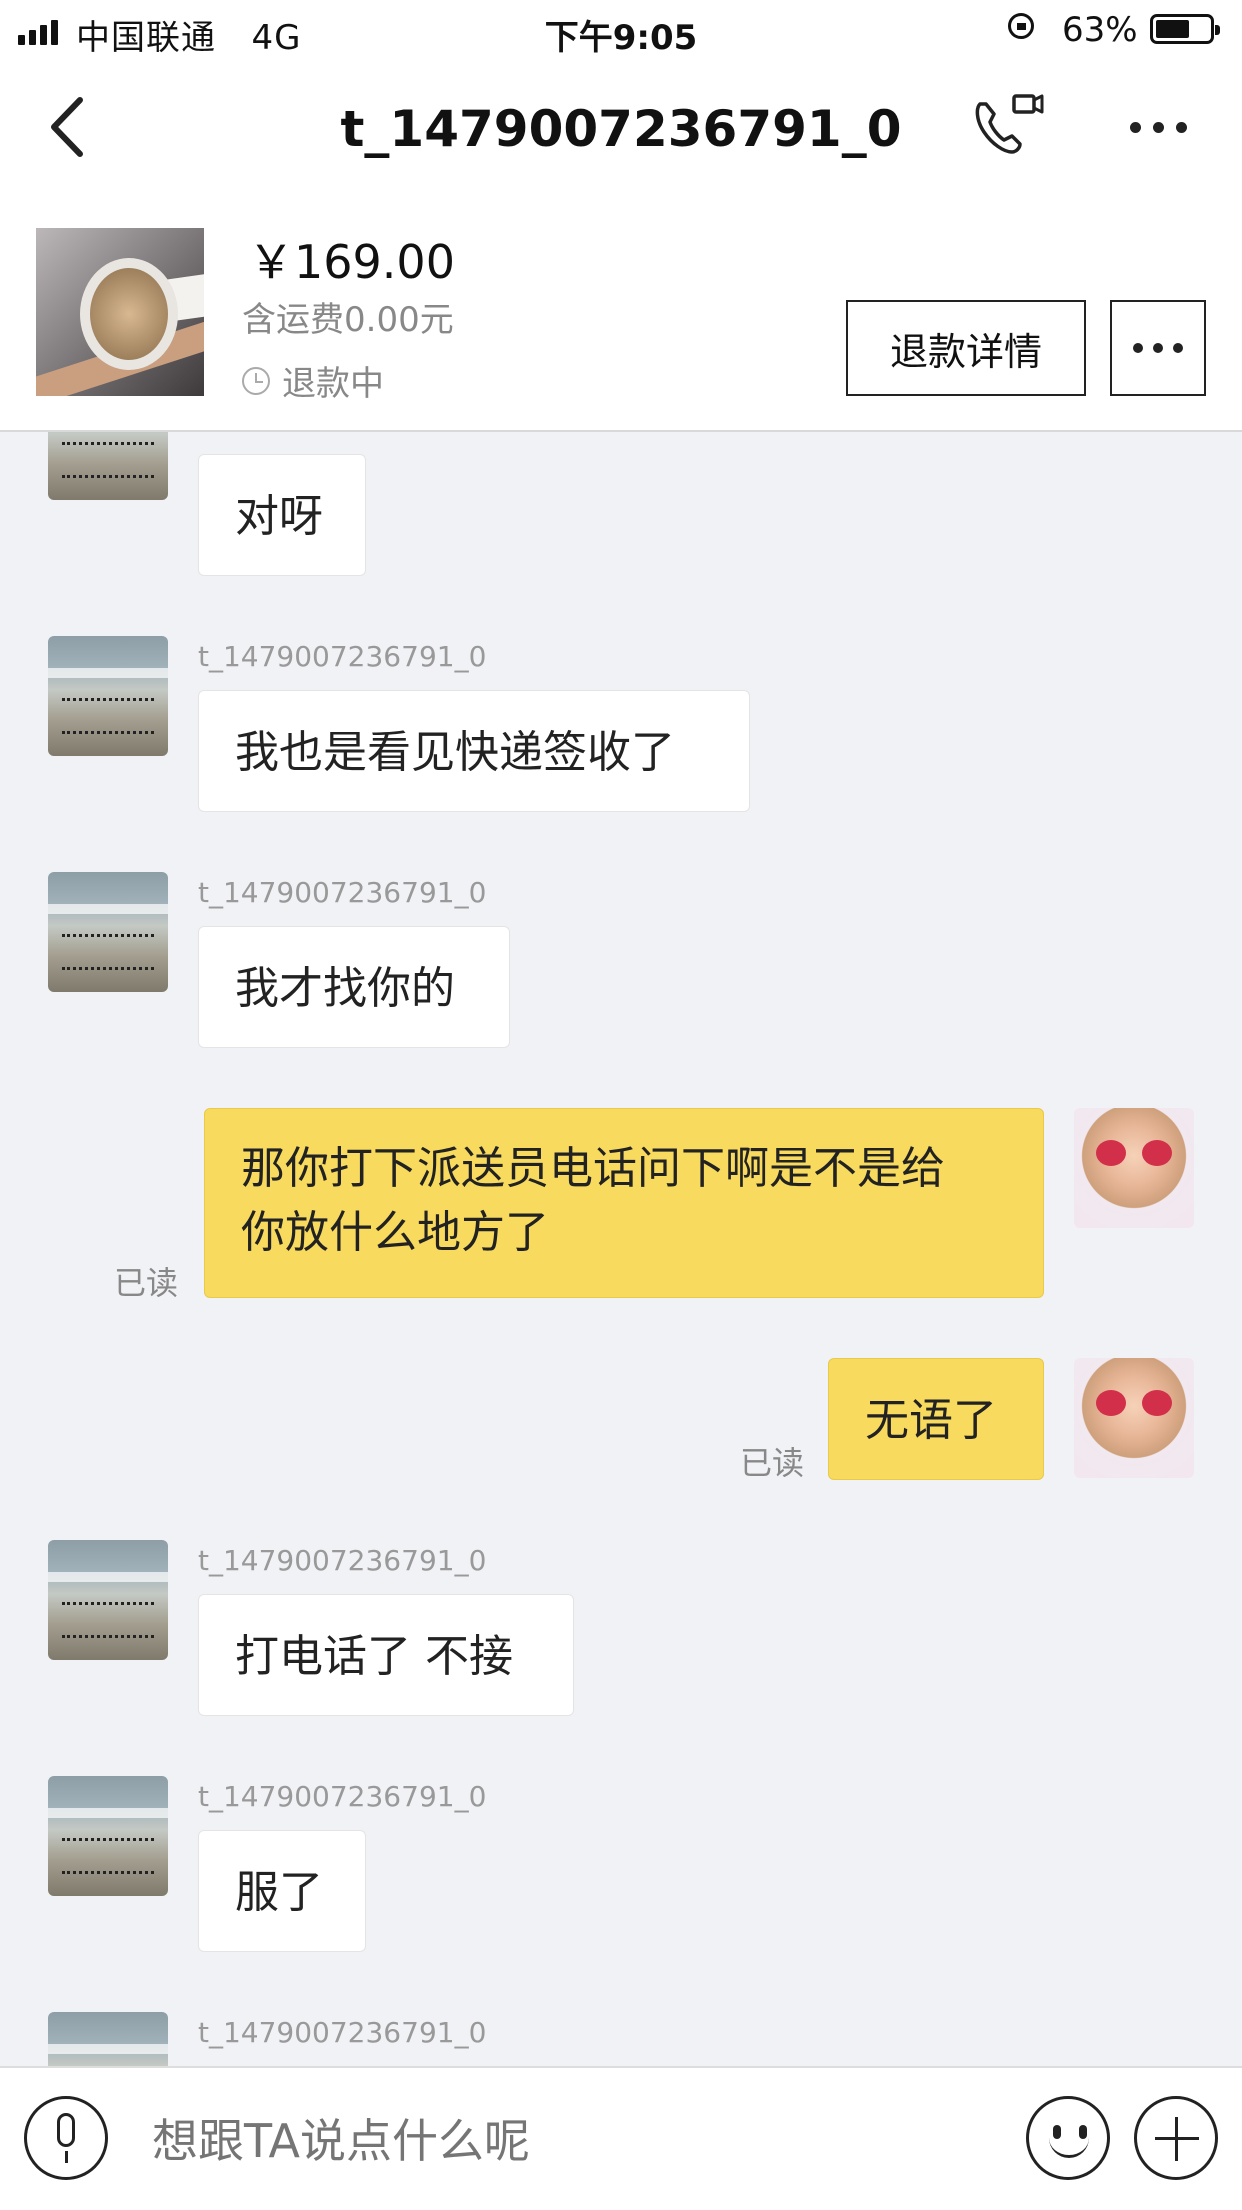 The width and height of the screenshot is (1242, 2210). Describe the element at coordinates (1172, 29) in the screenshot. I see `battery-fill` at that location.